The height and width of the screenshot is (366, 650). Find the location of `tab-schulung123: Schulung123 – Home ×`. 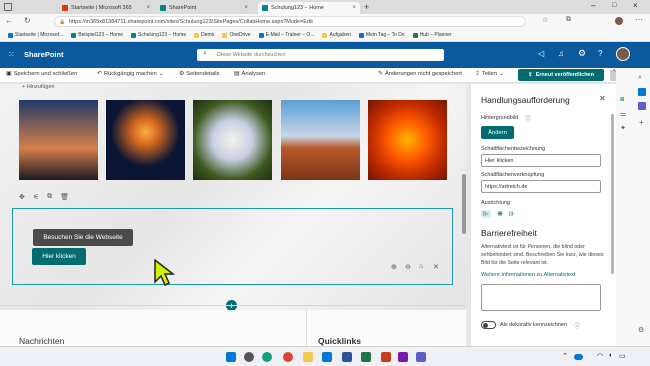

tab-schulung123: Schulung123 – Home × is located at coordinates (309, 8).